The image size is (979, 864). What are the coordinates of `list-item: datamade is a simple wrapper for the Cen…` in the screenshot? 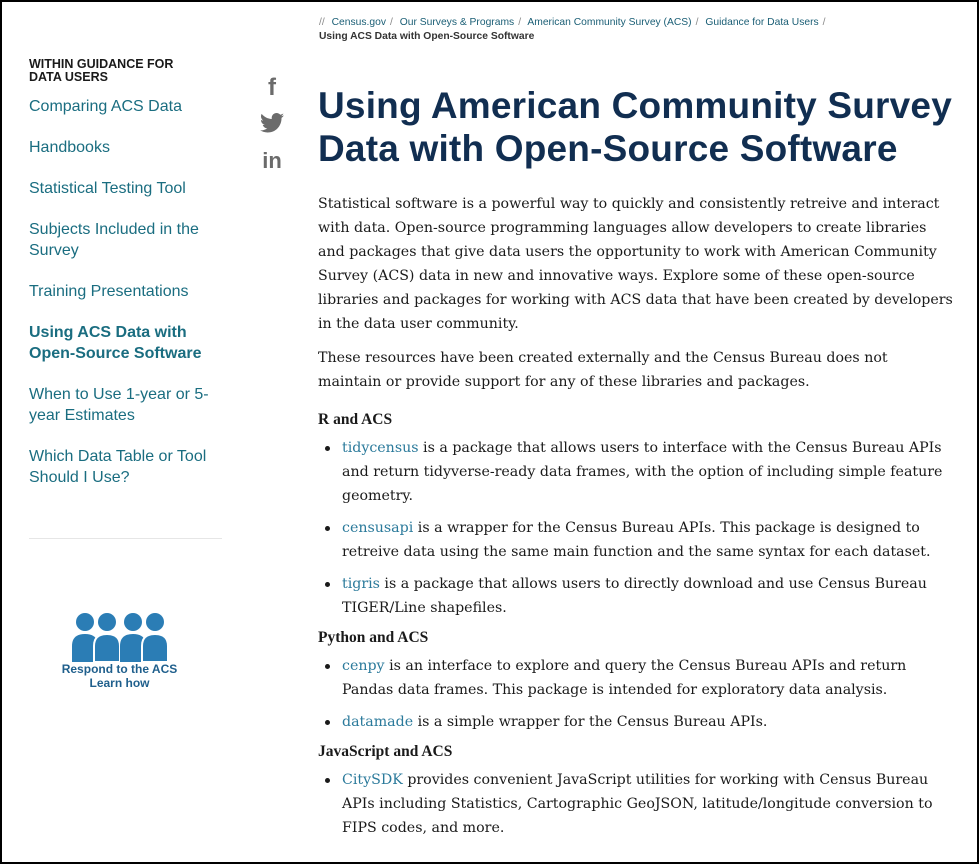 It's located at (647, 722).